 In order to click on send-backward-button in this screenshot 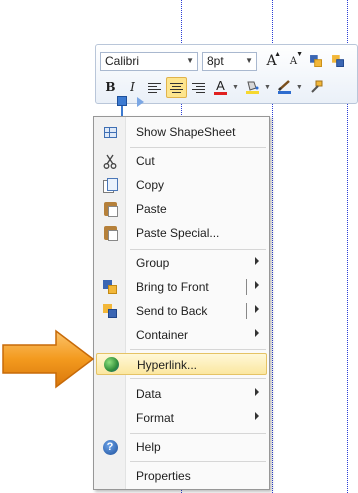, I will do `click(337, 61)`.